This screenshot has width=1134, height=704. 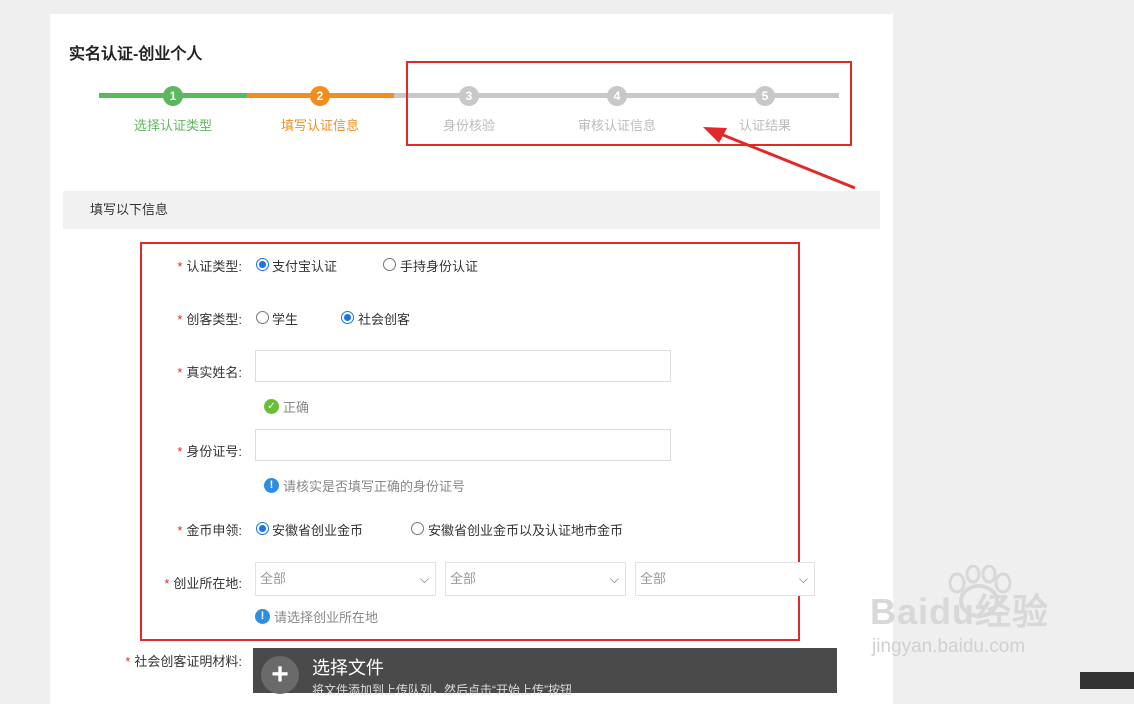 I want to click on real-name-label: * 真实姓名:, so click(x=209, y=372).